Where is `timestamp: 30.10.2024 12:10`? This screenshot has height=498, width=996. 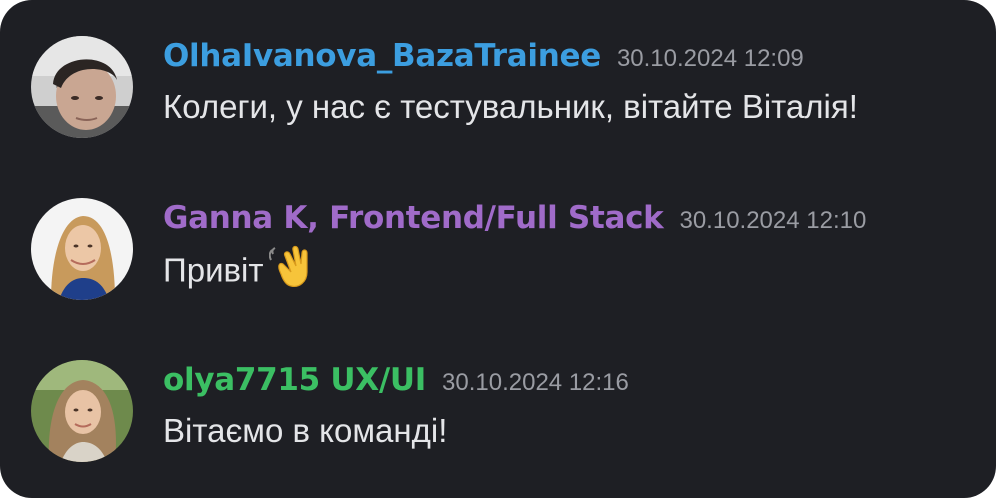 timestamp: 30.10.2024 12:10 is located at coordinates (773, 220).